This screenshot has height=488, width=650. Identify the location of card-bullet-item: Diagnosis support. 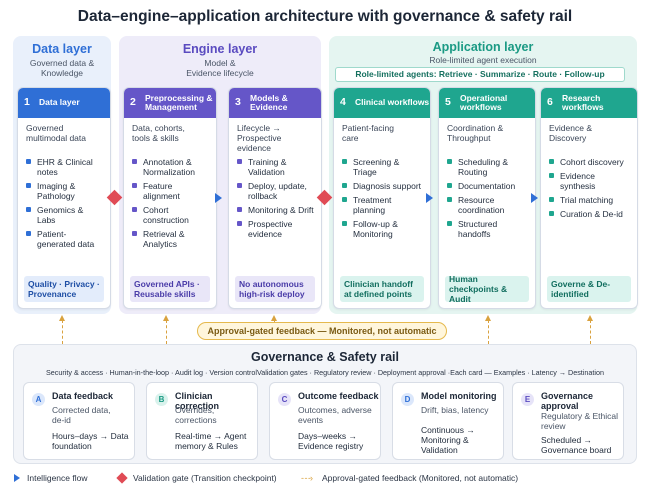
(383, 186).